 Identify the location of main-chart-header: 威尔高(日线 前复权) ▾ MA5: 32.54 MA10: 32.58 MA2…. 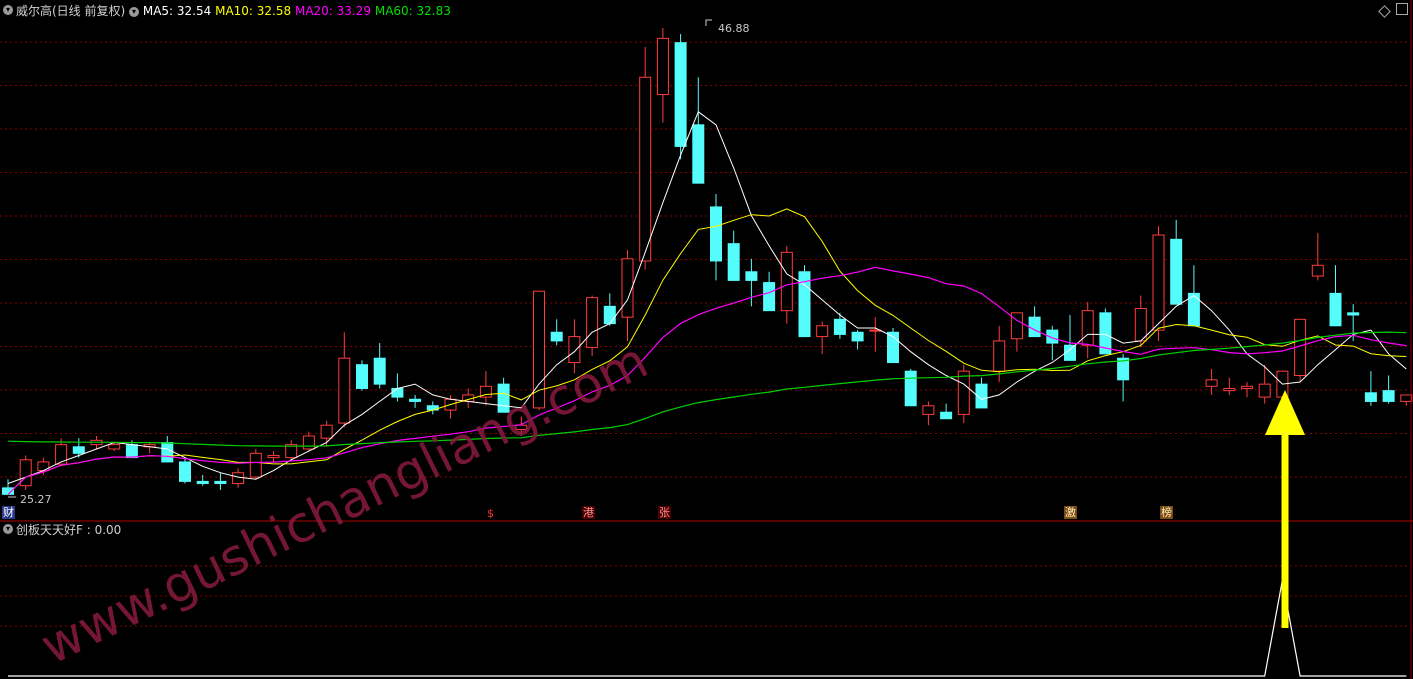
(233, 11).